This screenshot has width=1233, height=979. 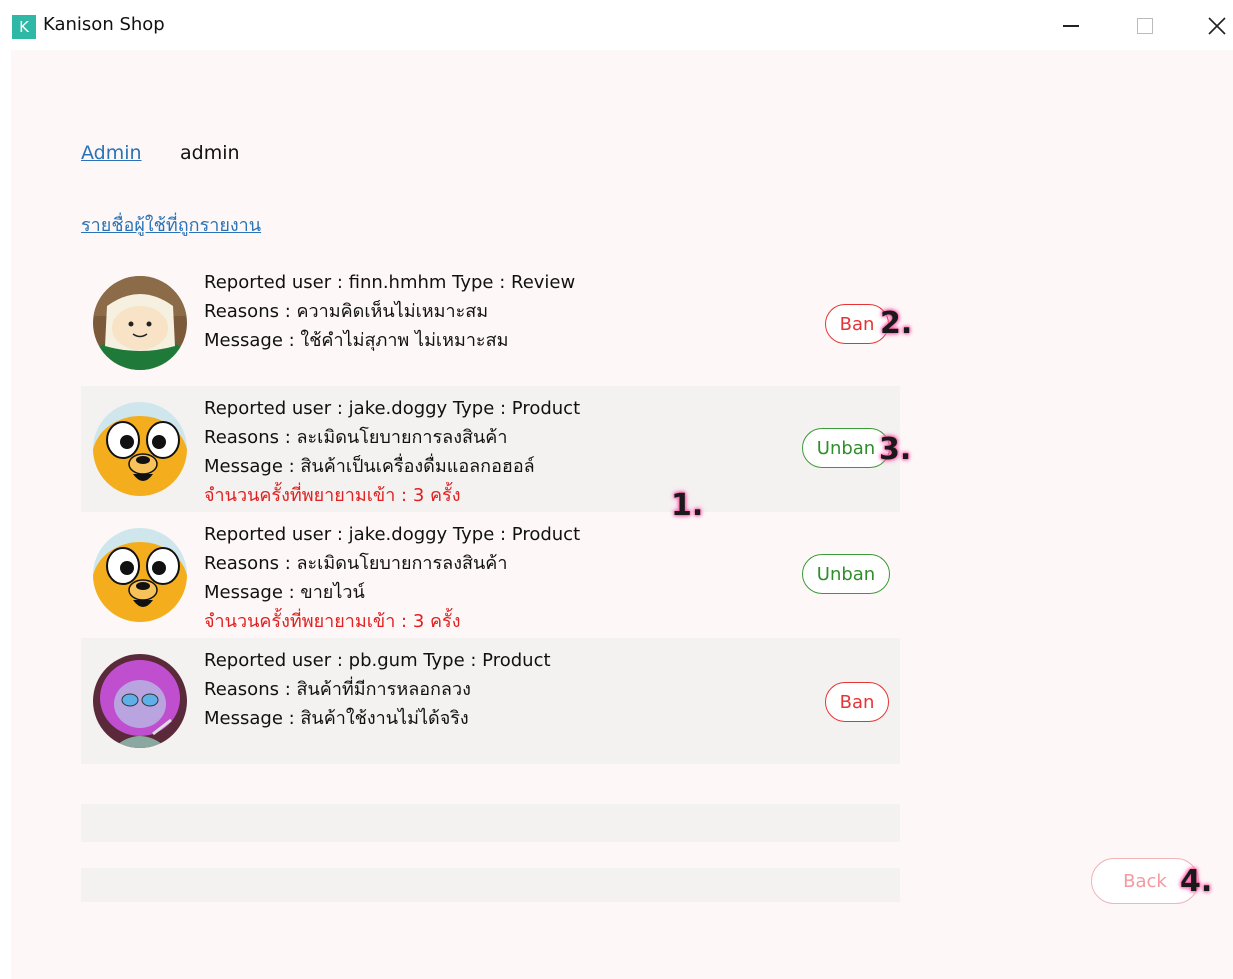 I want to click on close-button, so click(x=1217, y=26).